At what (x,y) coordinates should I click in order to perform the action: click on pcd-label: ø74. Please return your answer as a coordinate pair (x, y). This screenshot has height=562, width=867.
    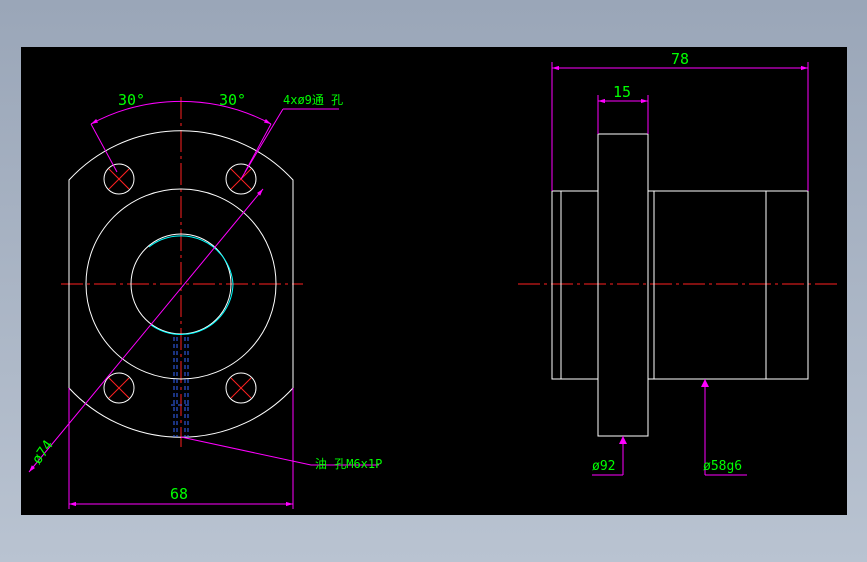
    Looking at the image, I should click on (43, 452).